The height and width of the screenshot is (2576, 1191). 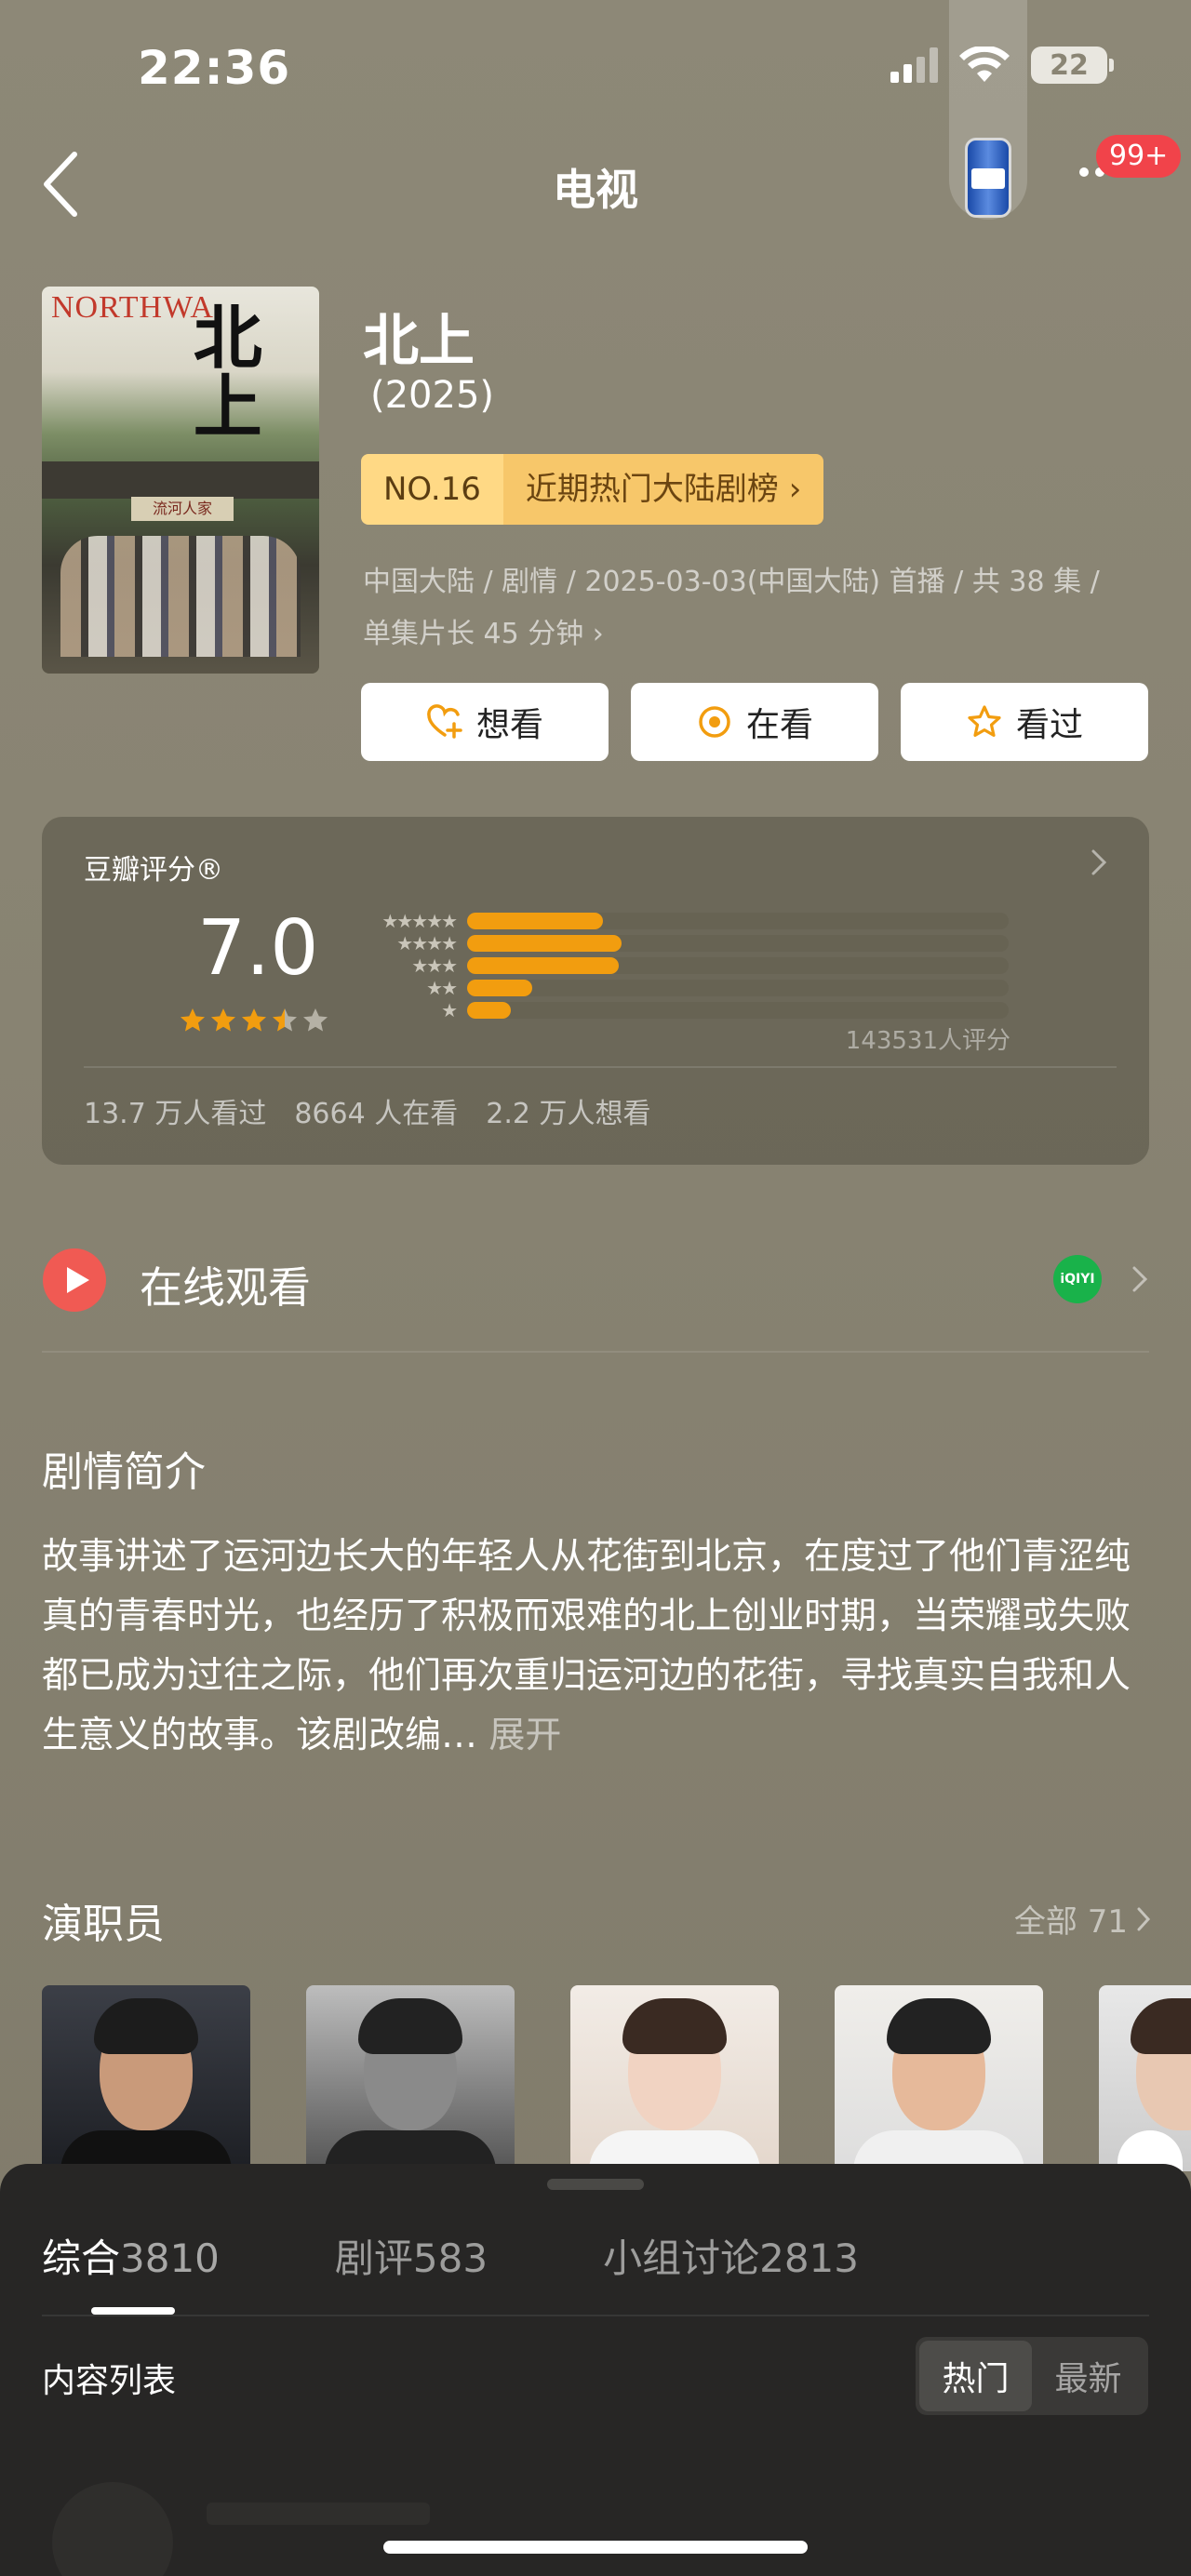 I want to click on cast-all-label: 全部 71, so click(x=1070, y=1922).